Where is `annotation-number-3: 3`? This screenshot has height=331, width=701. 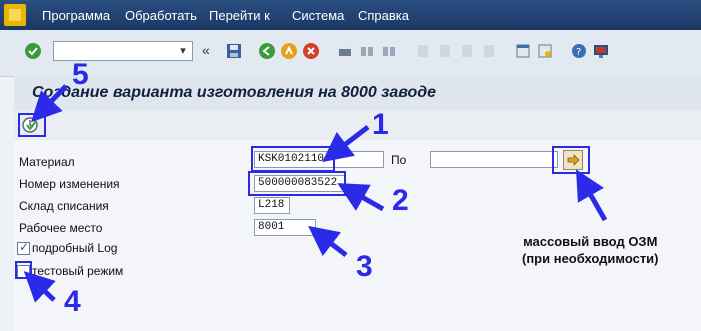
annotation-number-3: 3 is located at coordinates (364, 266).